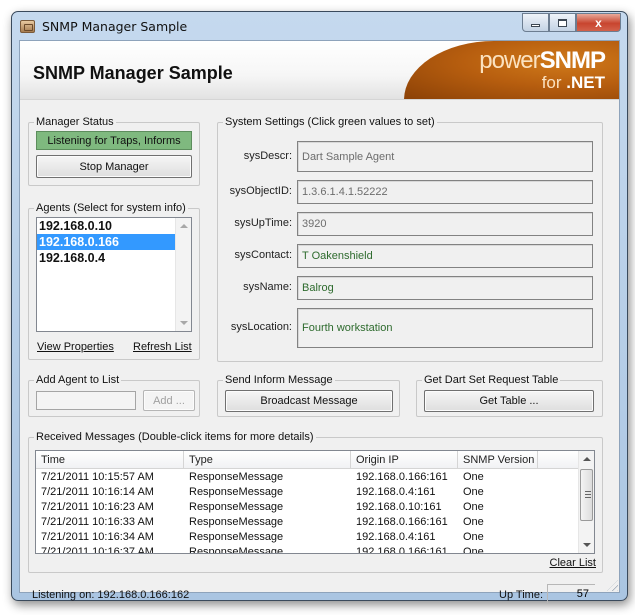 This screenshot has height=615, width=635. What do you see at coordinates (585, 82) in the screenshot?
I see `logo-sub-brand: .NET` at bounding box center [585, 82].